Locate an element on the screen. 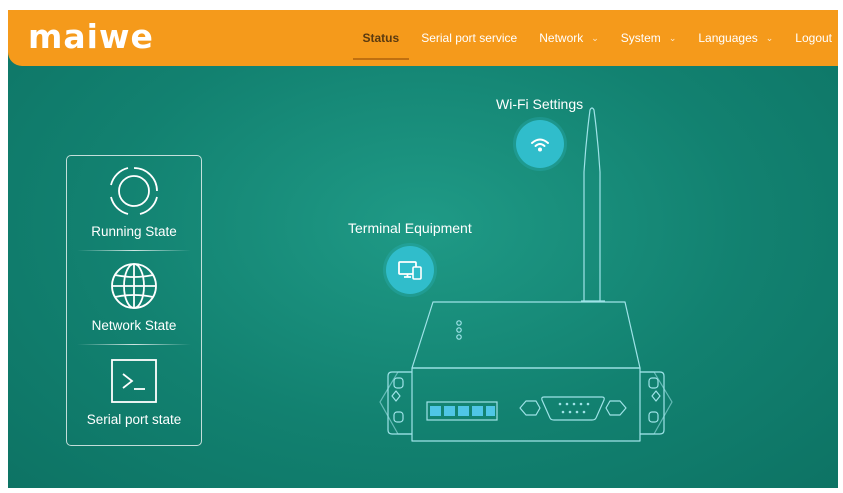 The image size is (843, 493). sidebar-item-running-state: Running State is located at coordinates (134, 203).